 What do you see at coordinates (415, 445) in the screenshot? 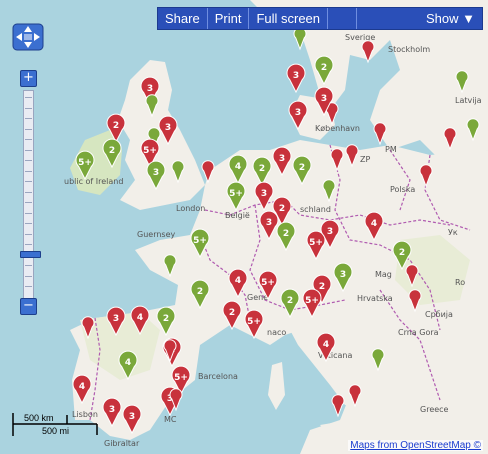
I see `attribution-link: Maps from OpenStreetMap ©` at bounding box center [415, 445].